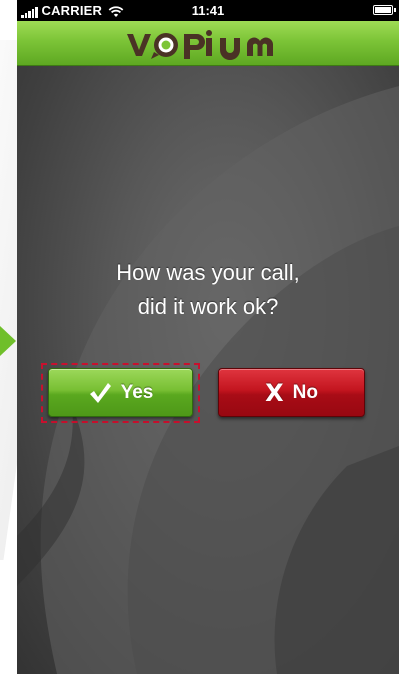 The height and width of the screenshot is (674, 399). I want to click on status-bar: CARRIER 11:41, so click(208, 10).